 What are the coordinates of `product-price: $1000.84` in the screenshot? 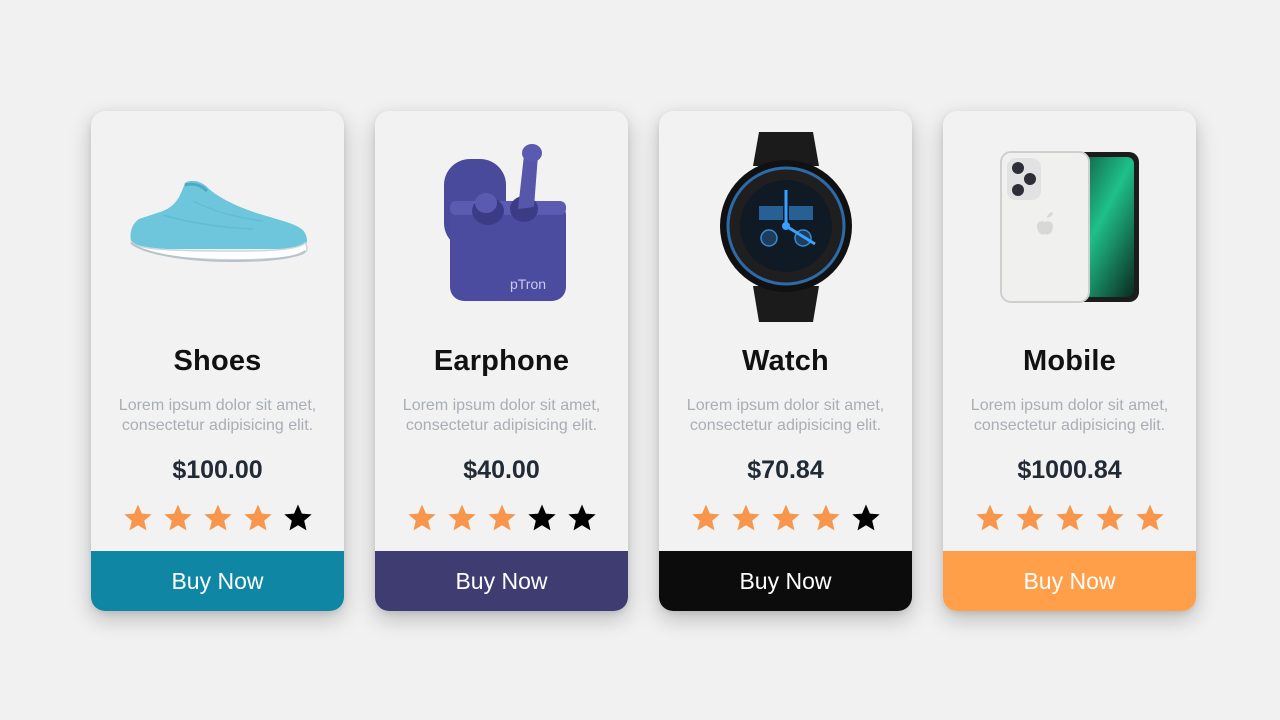 It's located at (1069, 470).